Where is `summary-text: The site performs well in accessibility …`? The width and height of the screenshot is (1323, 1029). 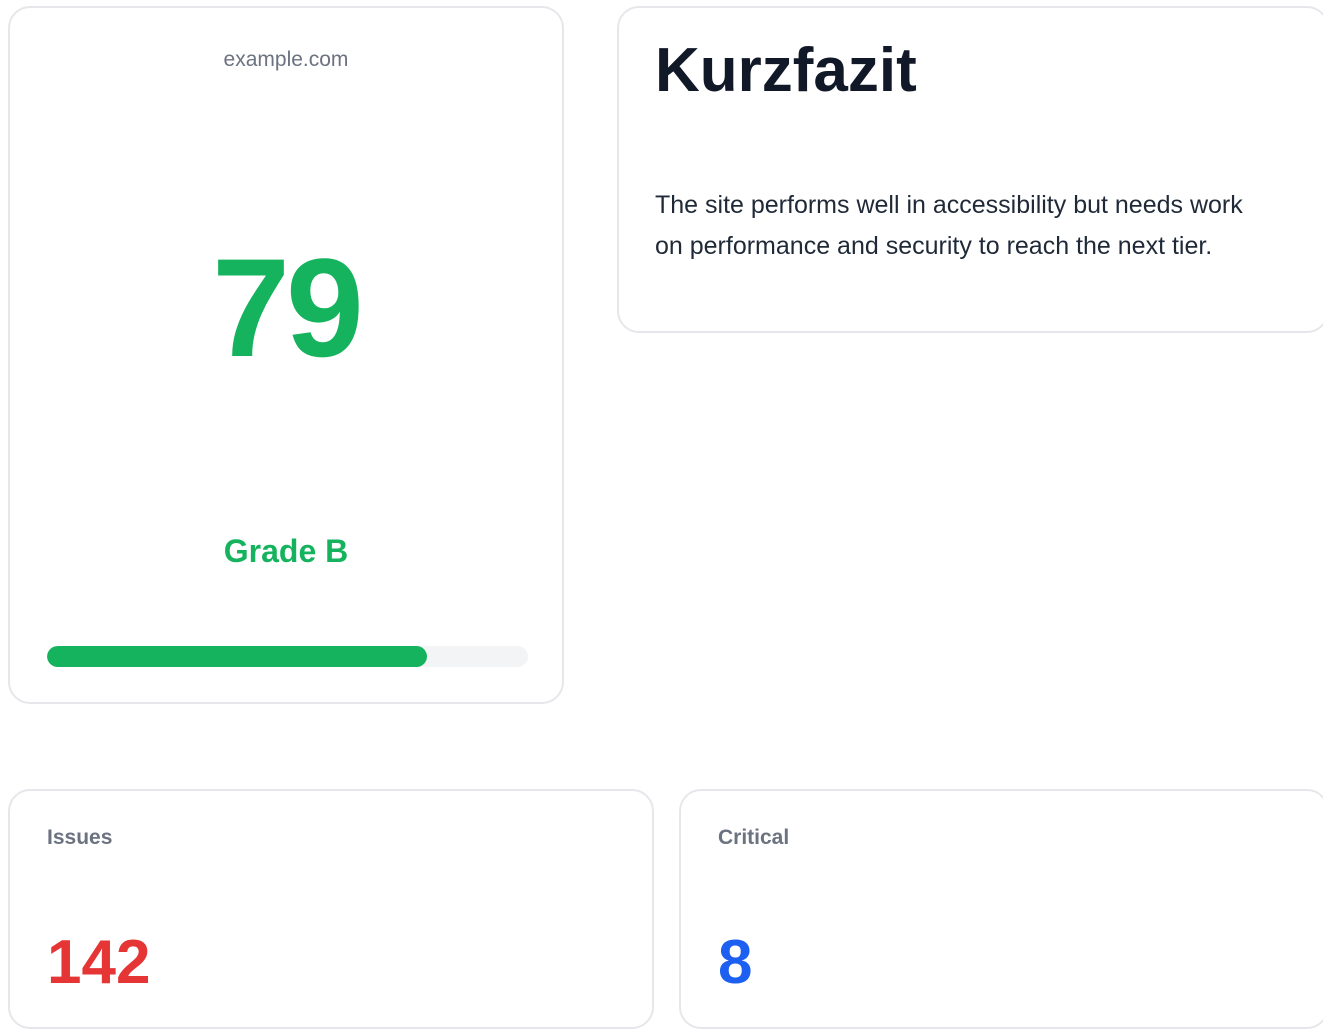
summary-text: The site performs well in accessibility … is located at coordinates (949, 225).